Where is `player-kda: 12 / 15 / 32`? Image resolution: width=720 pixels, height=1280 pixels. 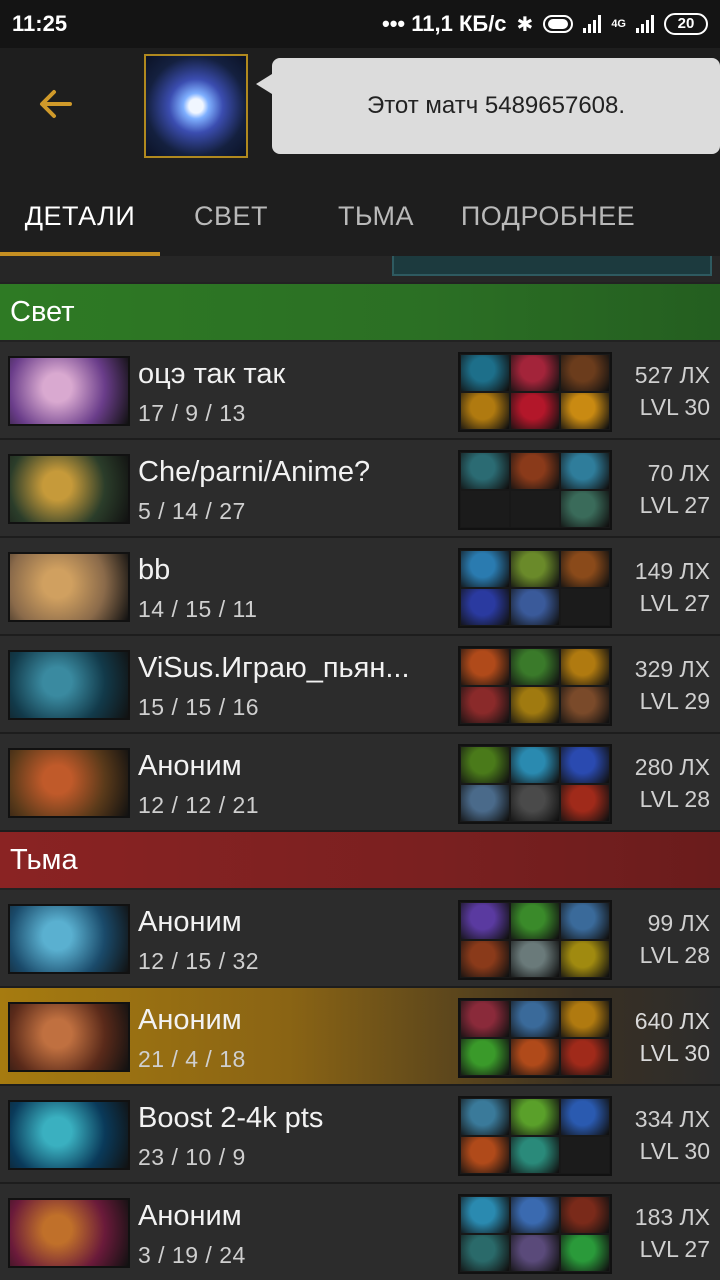
player-kda: 12 / 15 / 32 is located at coordinates (199, 961).